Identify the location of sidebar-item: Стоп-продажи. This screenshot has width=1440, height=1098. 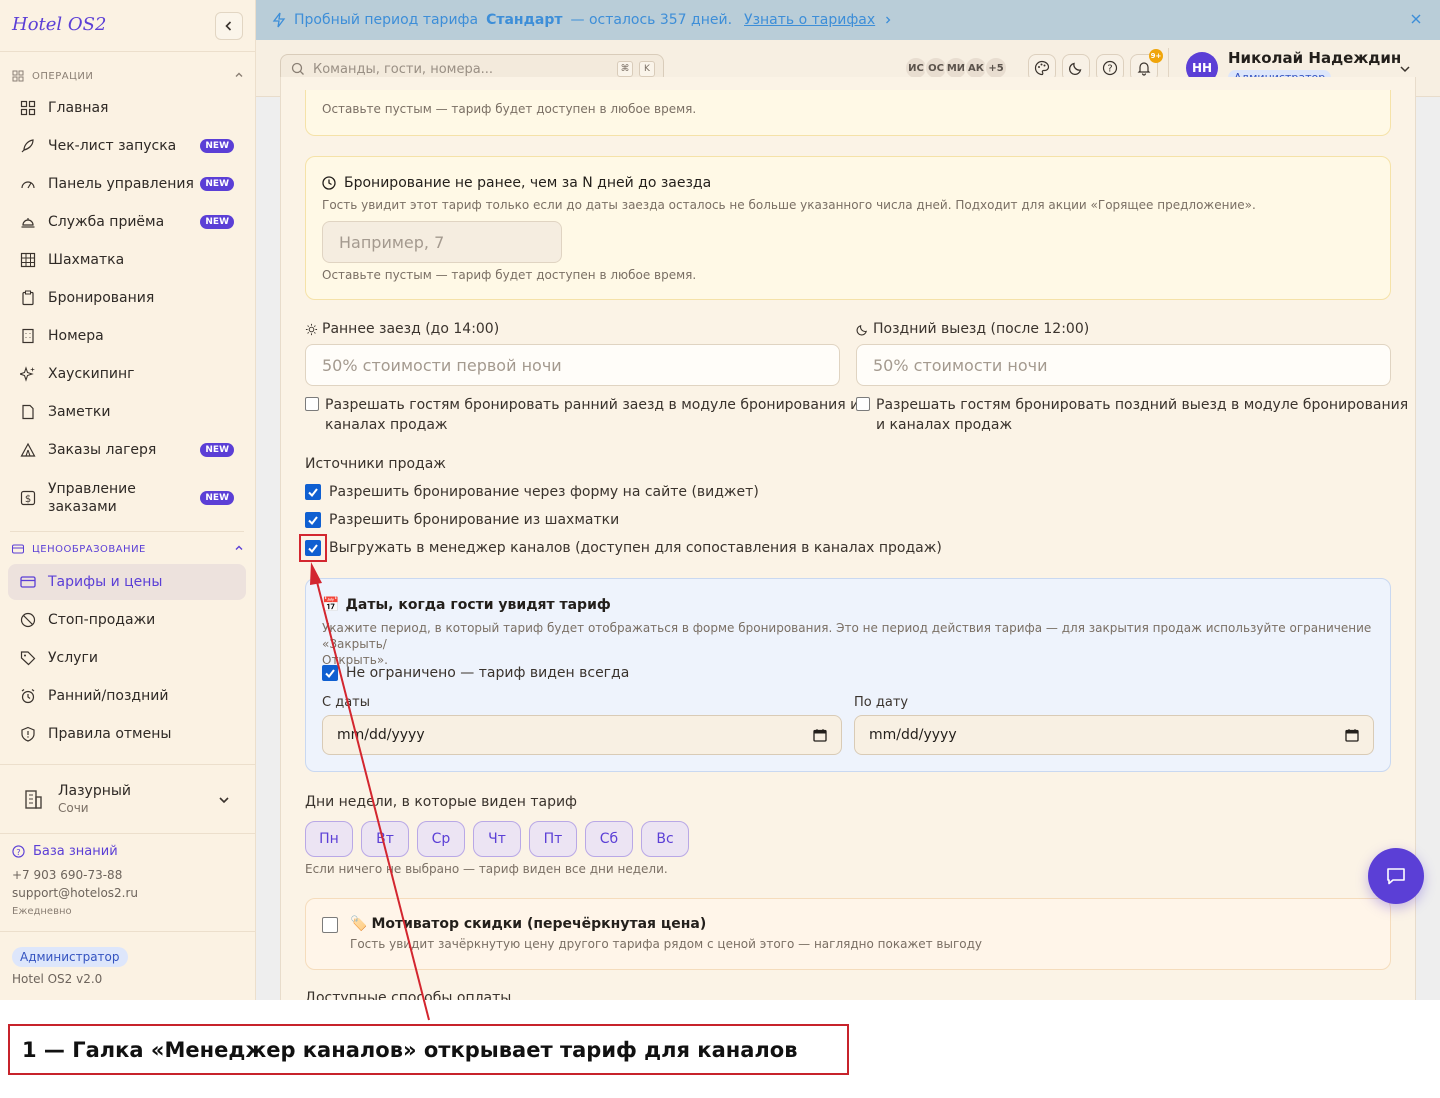
(127, 620).